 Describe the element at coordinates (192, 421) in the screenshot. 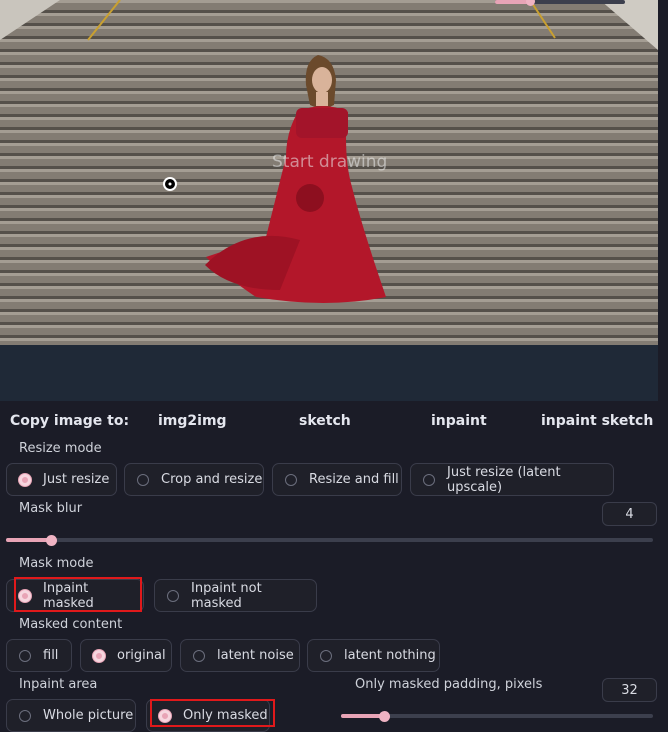

I see `copy-to-img2img-button: img2img` at that location.